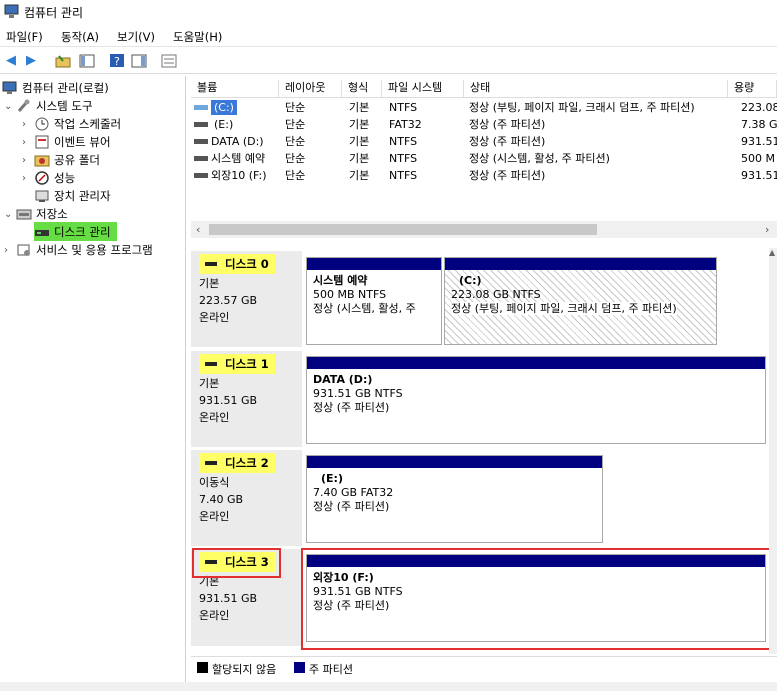 The height and width of the screenshot is (691, 777). Describe the element at coordinates (596, 89) in the screenshot. I see `col-header-status: 상태` at that location.